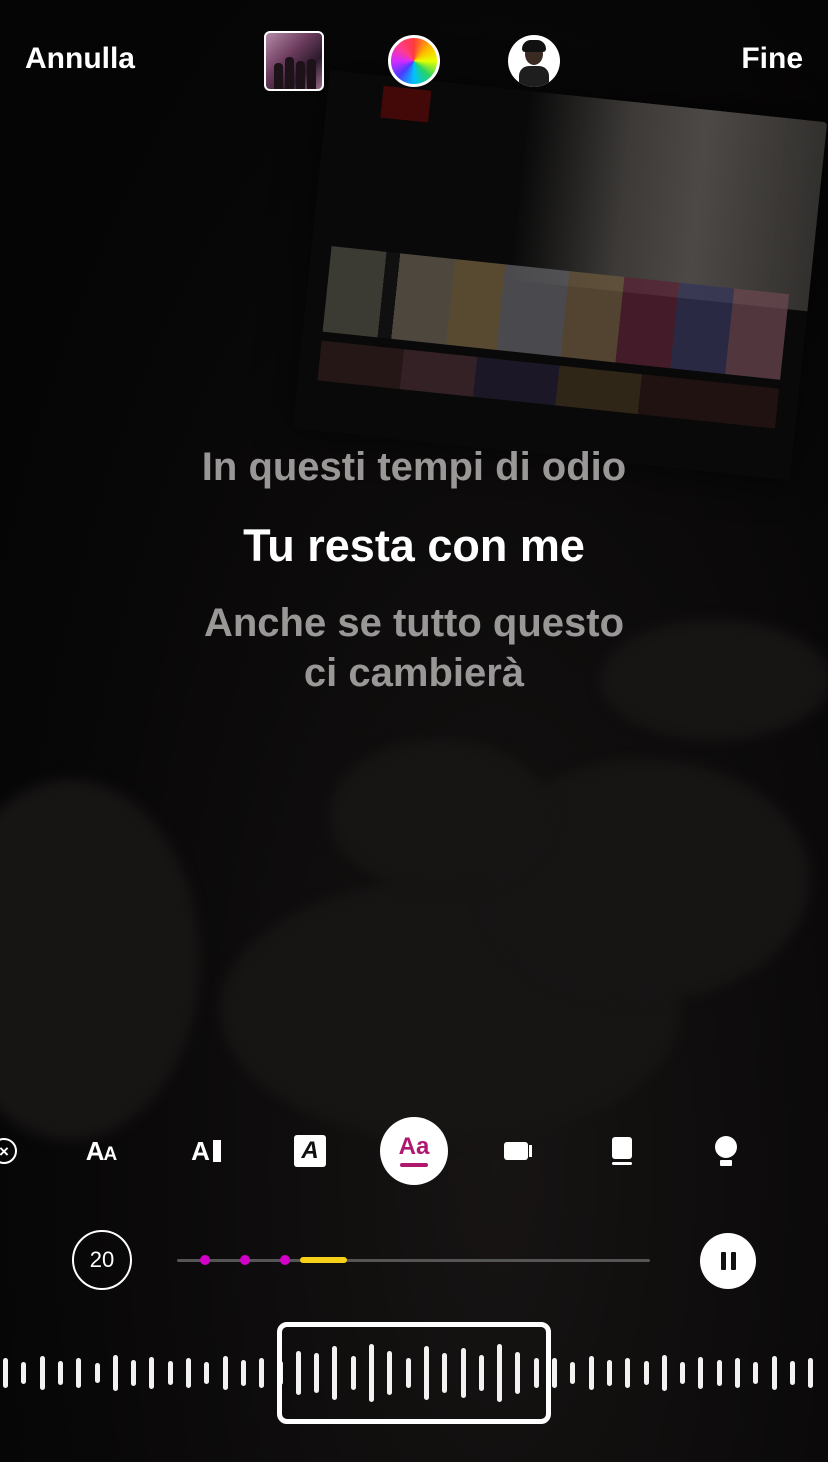  Describe the element at coordinates (414, 648) in the screenshot. I see `lyric-next-line: Anche se tutto questo ci cambierà` at that location.